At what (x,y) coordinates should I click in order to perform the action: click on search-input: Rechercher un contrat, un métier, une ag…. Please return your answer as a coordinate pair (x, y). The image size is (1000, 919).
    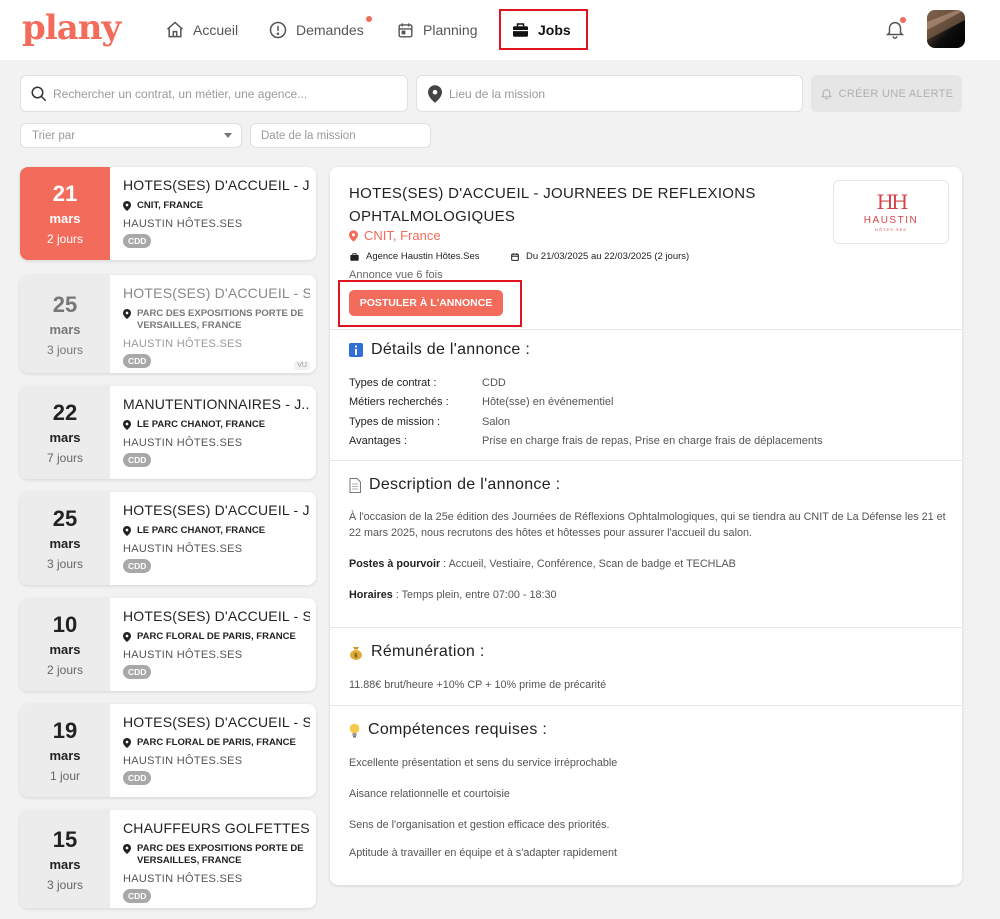
    Looking at the image, I should click on (214, 93).